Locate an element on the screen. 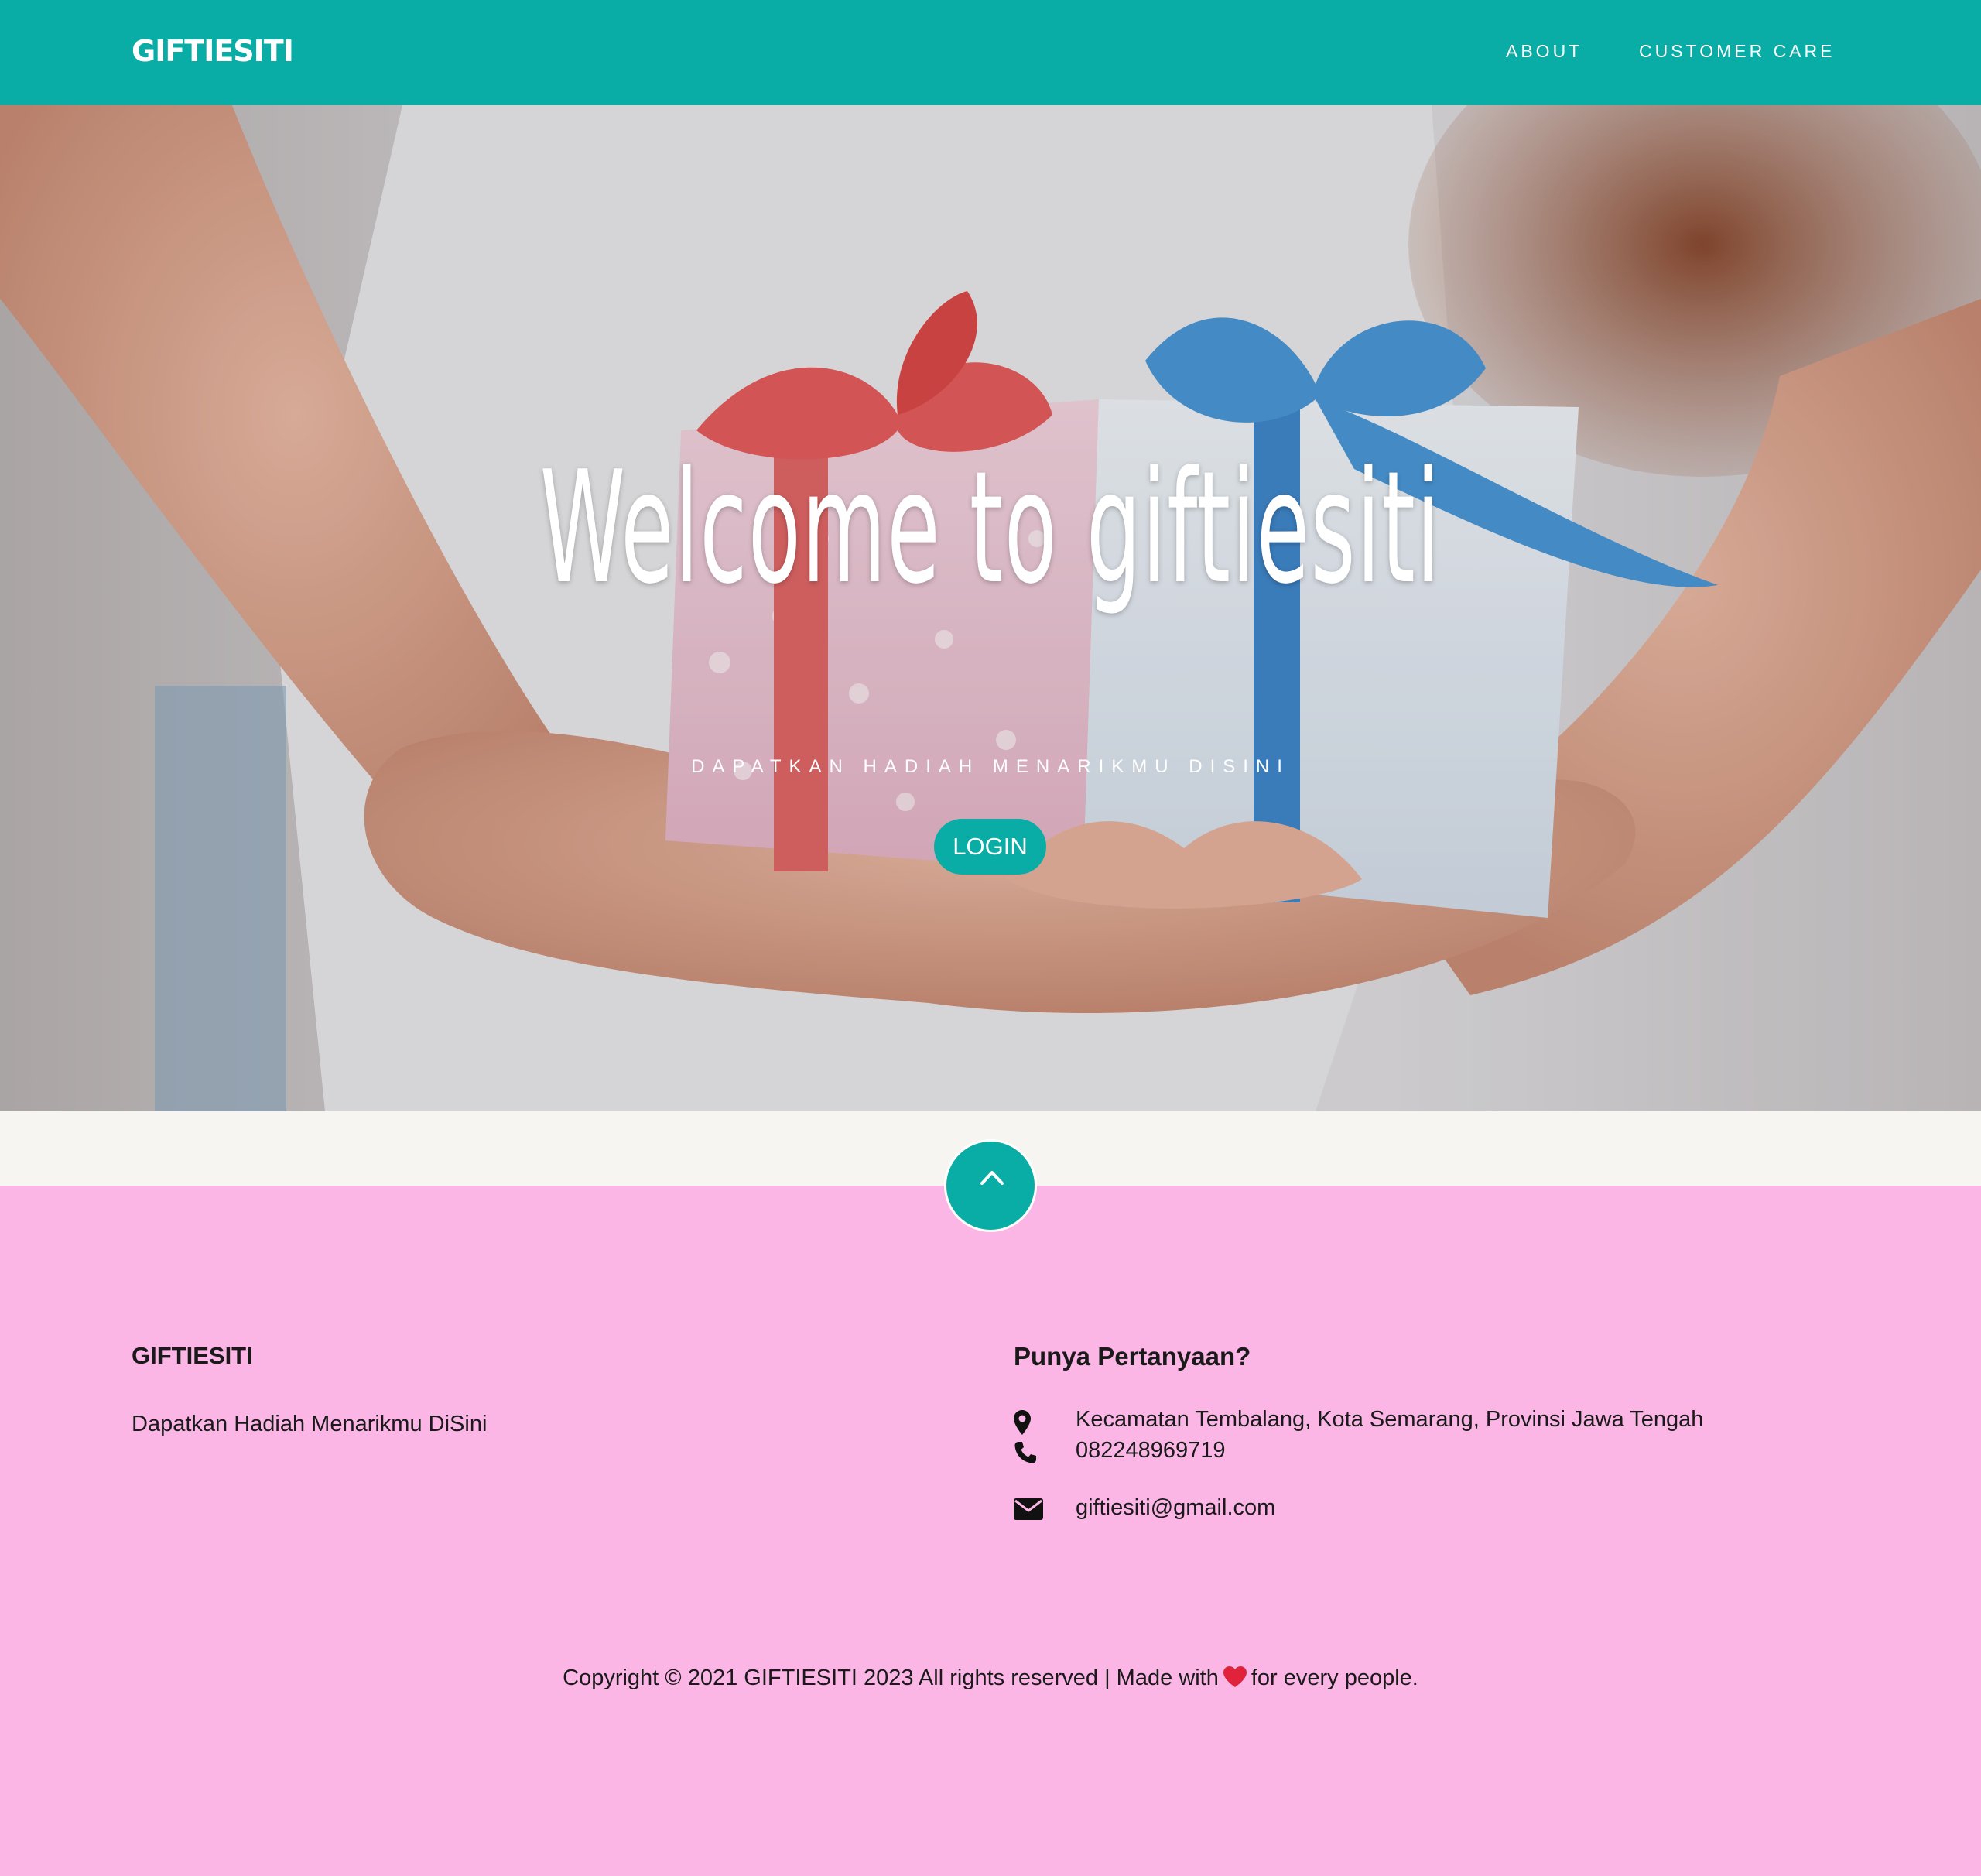 The height and width of the screenshot is (1876, 1981). navbar: GIFTIESITI ABOUT CUSTOMER CARE is located at coordinates (990, 52).